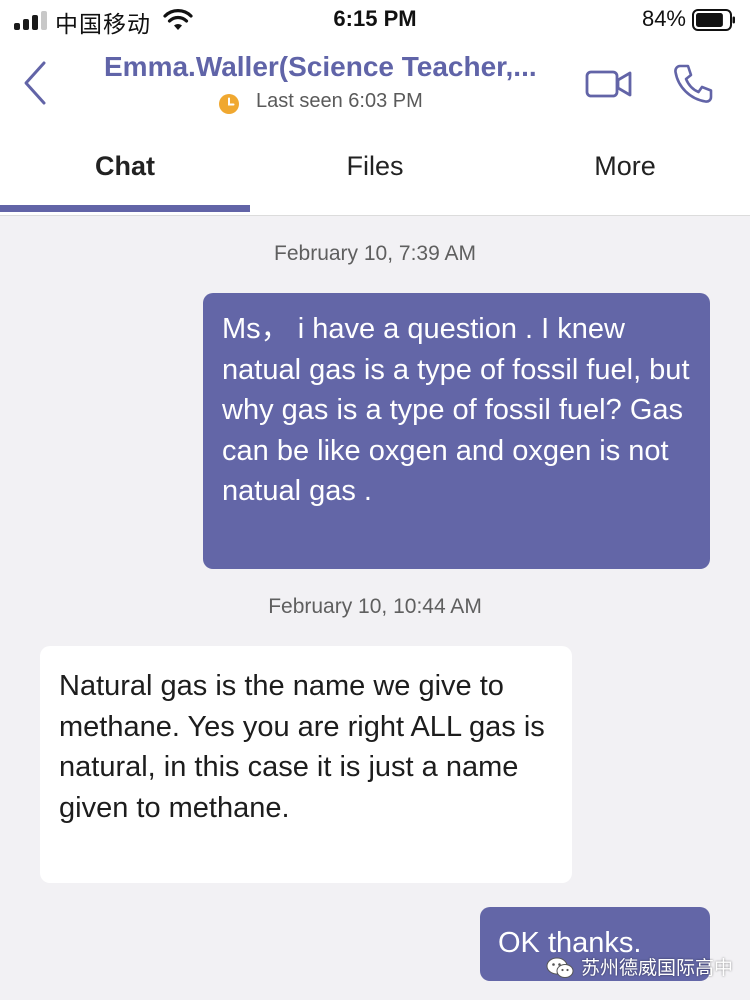 This screenshot has height=1000, width=750. What do you see at coordinates (339, 101) in the screenshot?
I see `presence-status: Last seen 6:03 PM` at bounding box center [339, 101].